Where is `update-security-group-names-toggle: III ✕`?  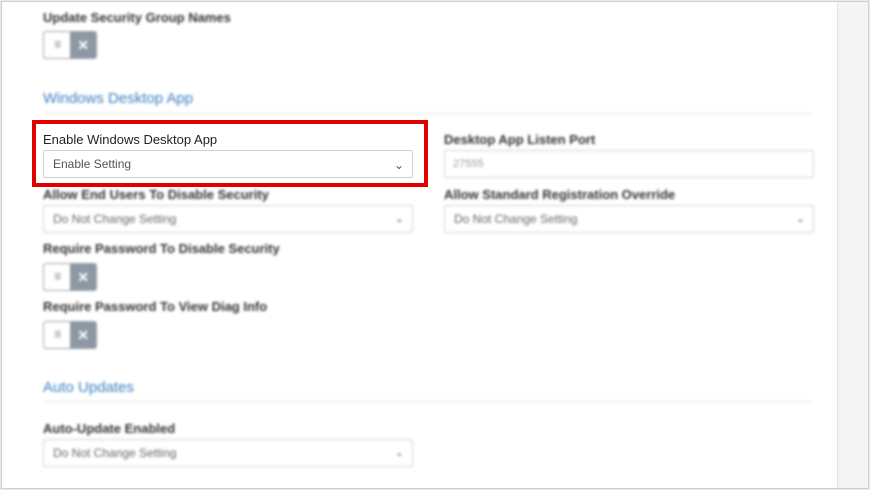
update-security-group-names-toggle: III ✕ is located at coordinates (70, 45).